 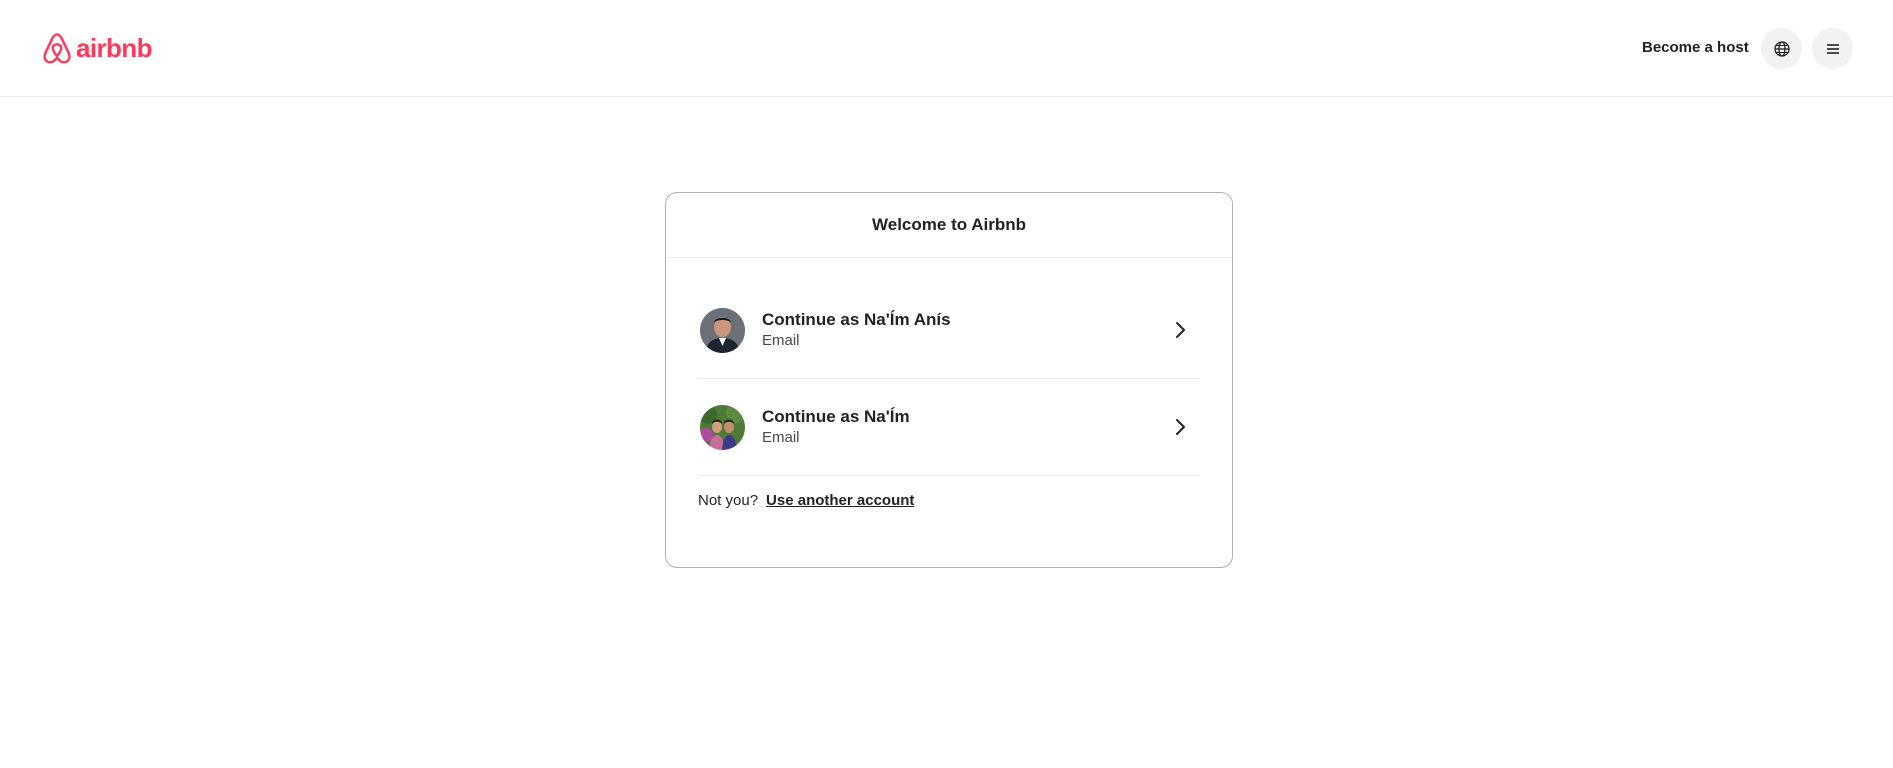 I want to click on language-button, so click(x=1781, y=48).